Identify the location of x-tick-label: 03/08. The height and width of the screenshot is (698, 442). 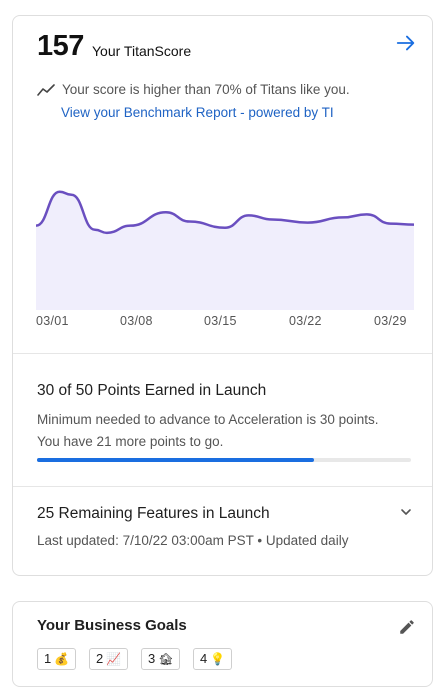
(136, 321).